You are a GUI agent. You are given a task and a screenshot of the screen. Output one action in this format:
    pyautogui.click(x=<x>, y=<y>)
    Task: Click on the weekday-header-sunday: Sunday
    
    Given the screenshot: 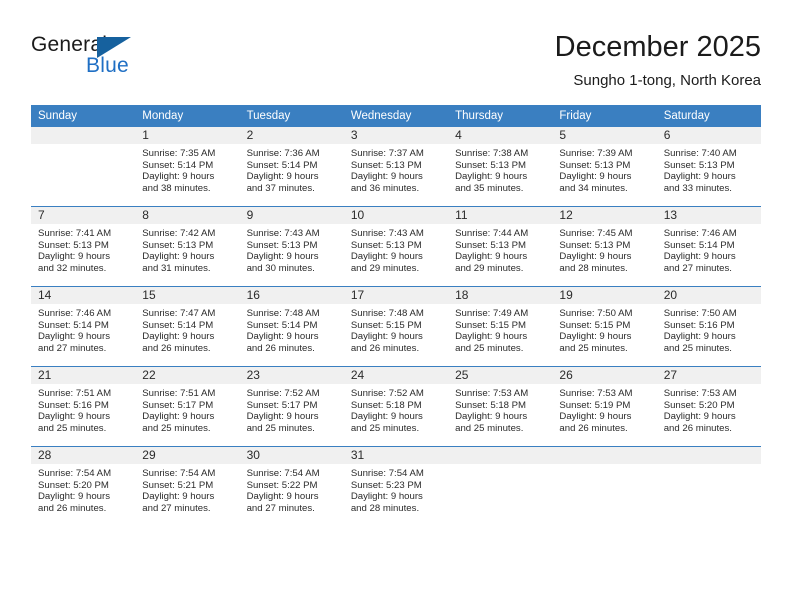 What is the action you would take?
    pyautogui.click(x=83, y=116)
    